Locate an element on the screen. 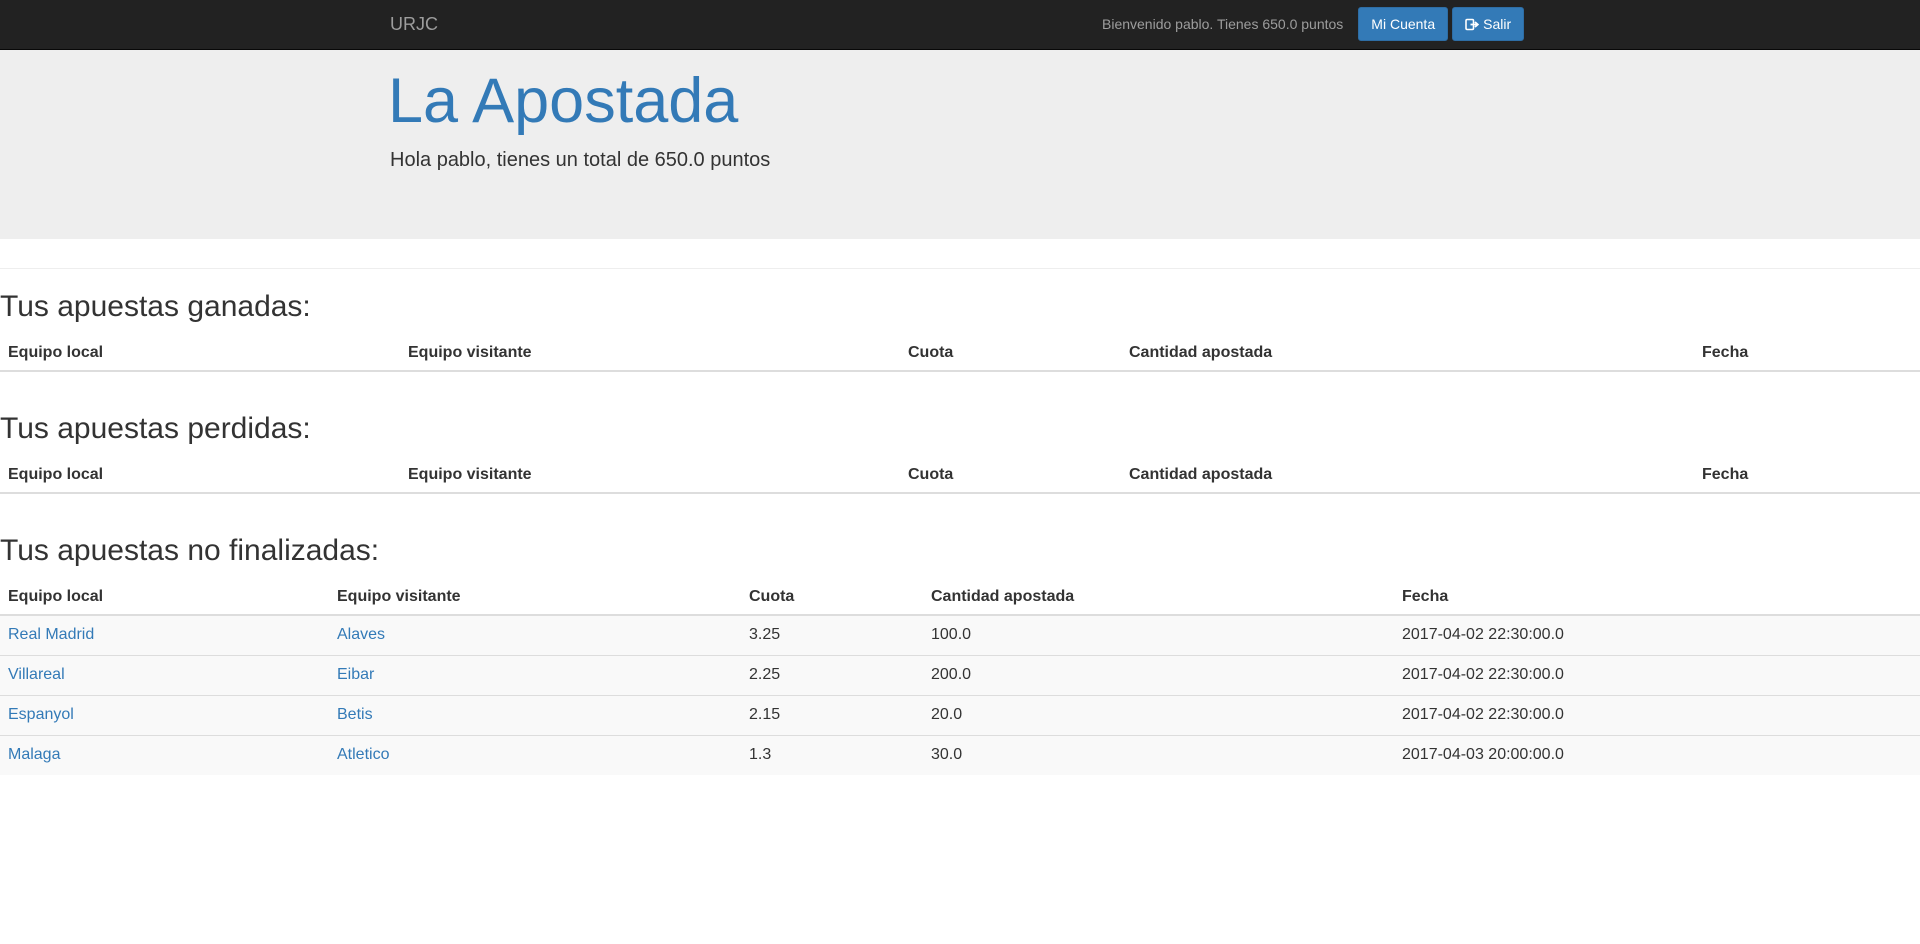 The height and width of the screenshot is (944, 1920). amount-cell: 30.0 is located at coordinates (1158, 754).